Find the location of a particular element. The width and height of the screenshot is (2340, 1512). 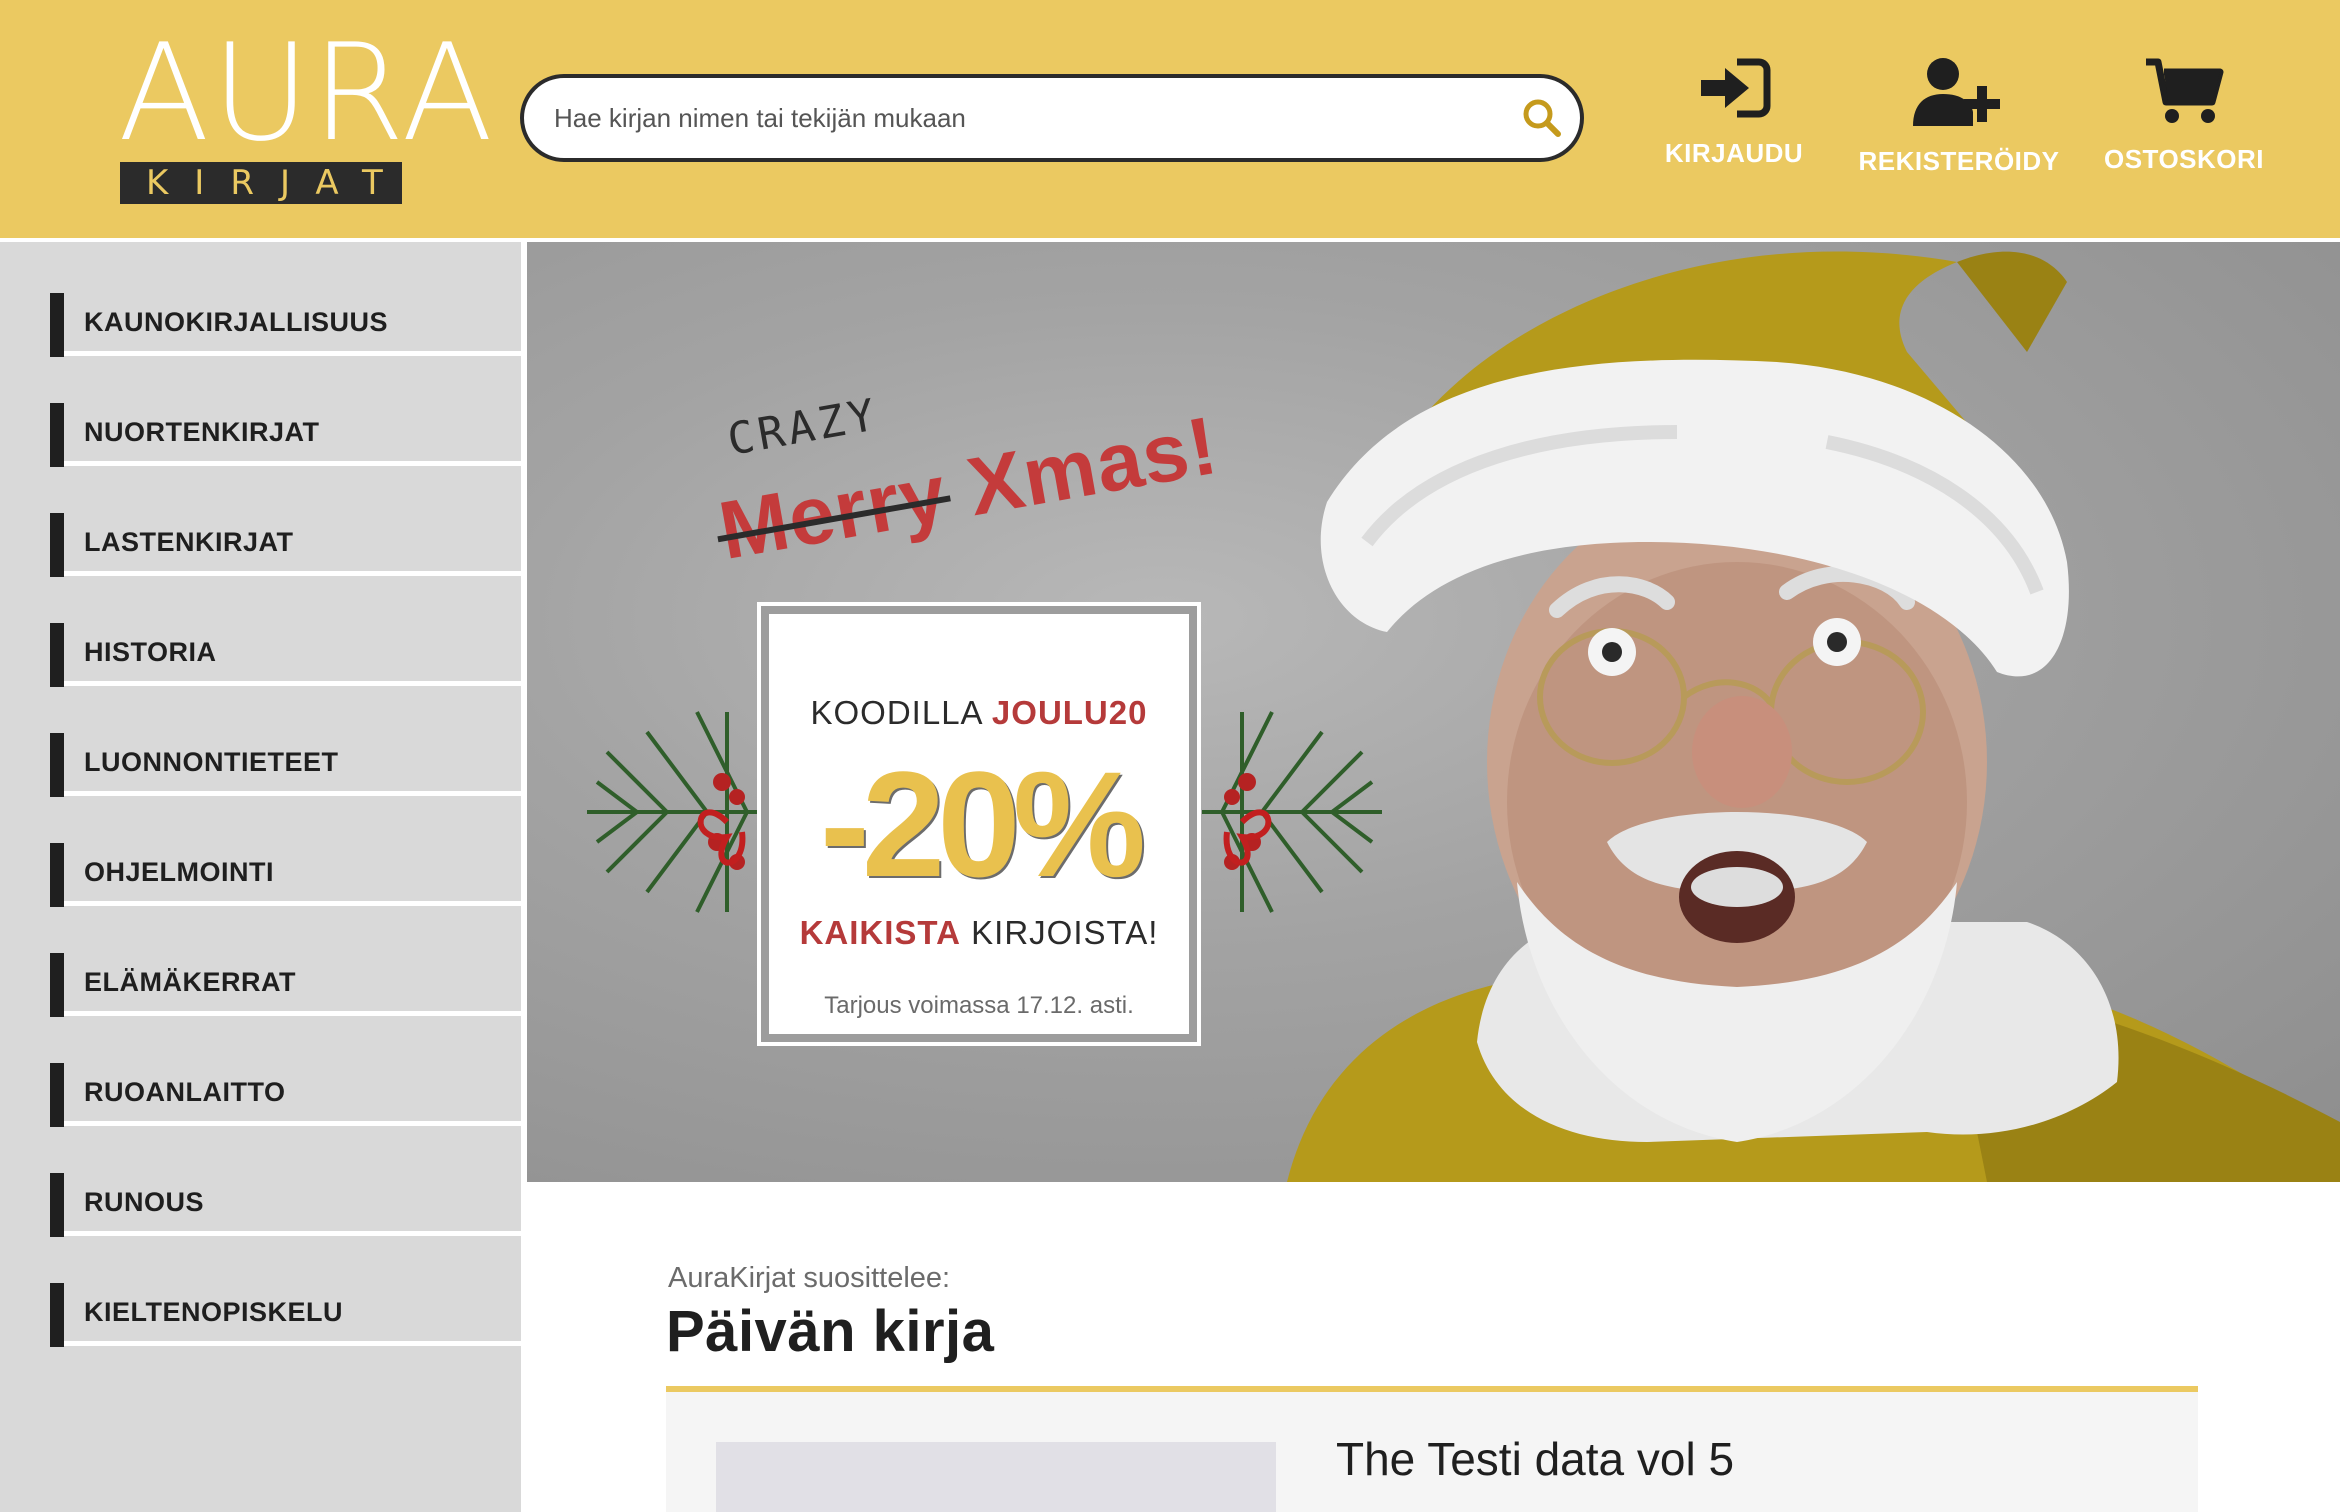

sidebar-item-nuortenkirjat: NUORTENKIRJAT is located at coordinates (285, 435).